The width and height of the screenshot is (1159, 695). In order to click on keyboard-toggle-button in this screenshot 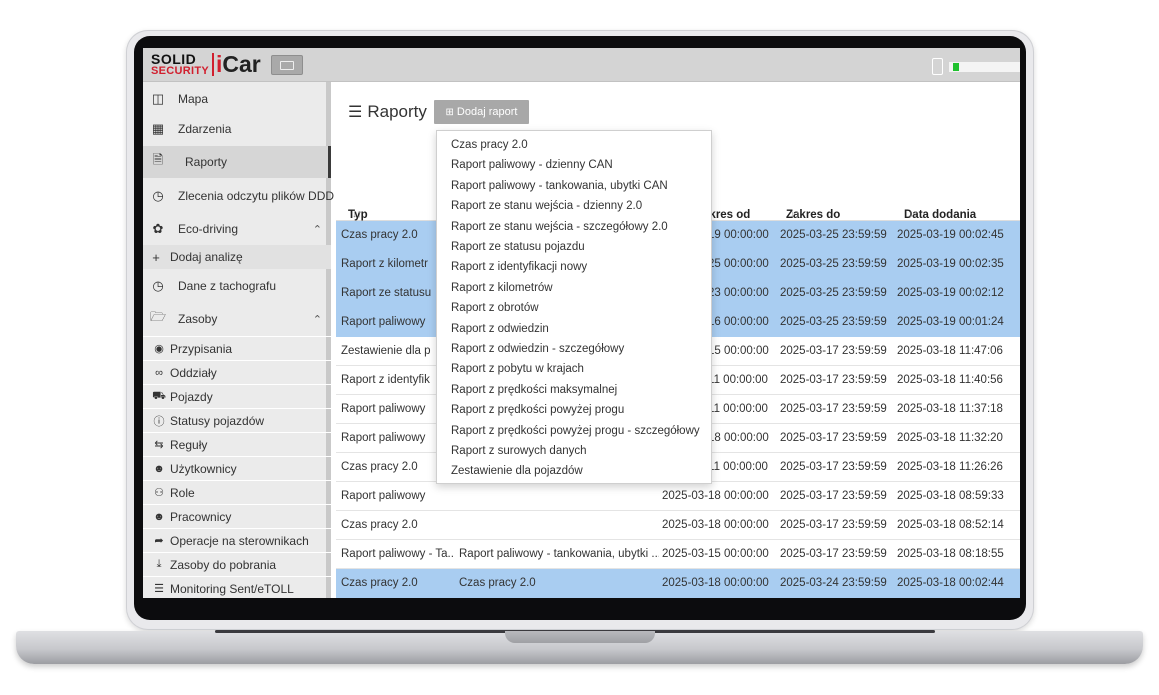, I will do `click(287, 65)`.